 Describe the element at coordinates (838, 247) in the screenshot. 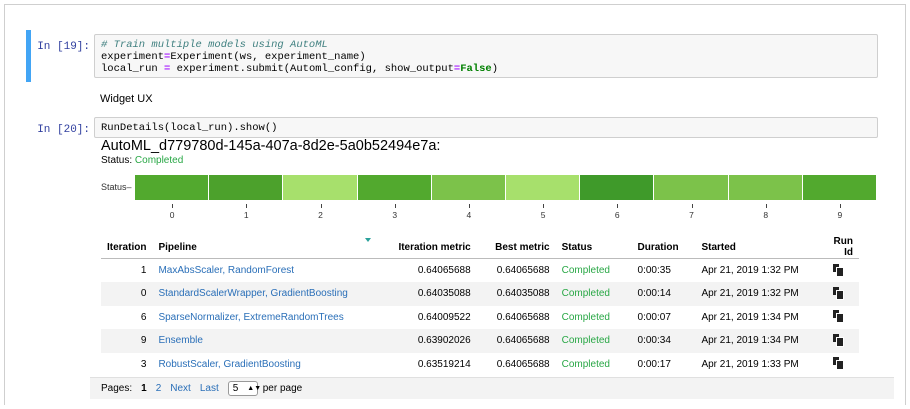

I see `col-header-run-id: Run Id` at that location.